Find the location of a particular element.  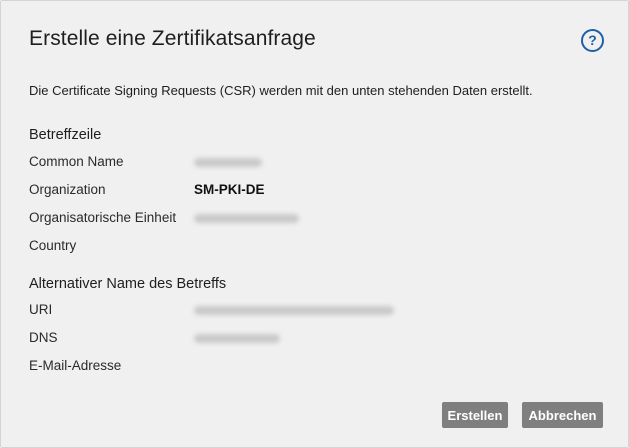

uri-value-redacted is located at coordinates (294, 310).